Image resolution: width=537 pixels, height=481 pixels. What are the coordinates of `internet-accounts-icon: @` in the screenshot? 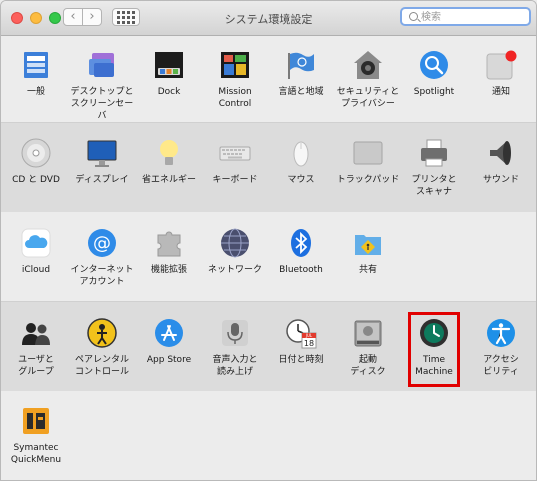 It's located at (102, 243).